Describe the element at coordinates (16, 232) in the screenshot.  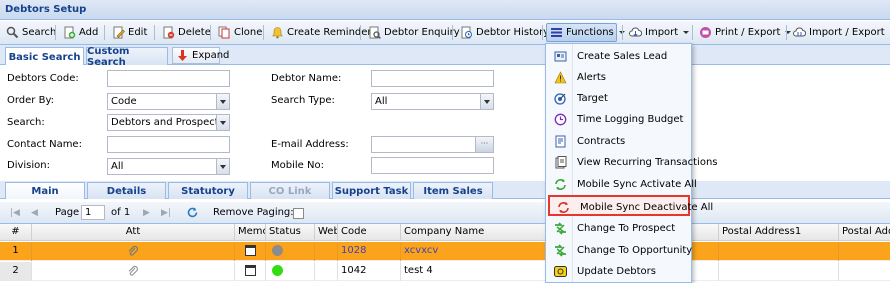
I see `col-header-number: #` at that location.